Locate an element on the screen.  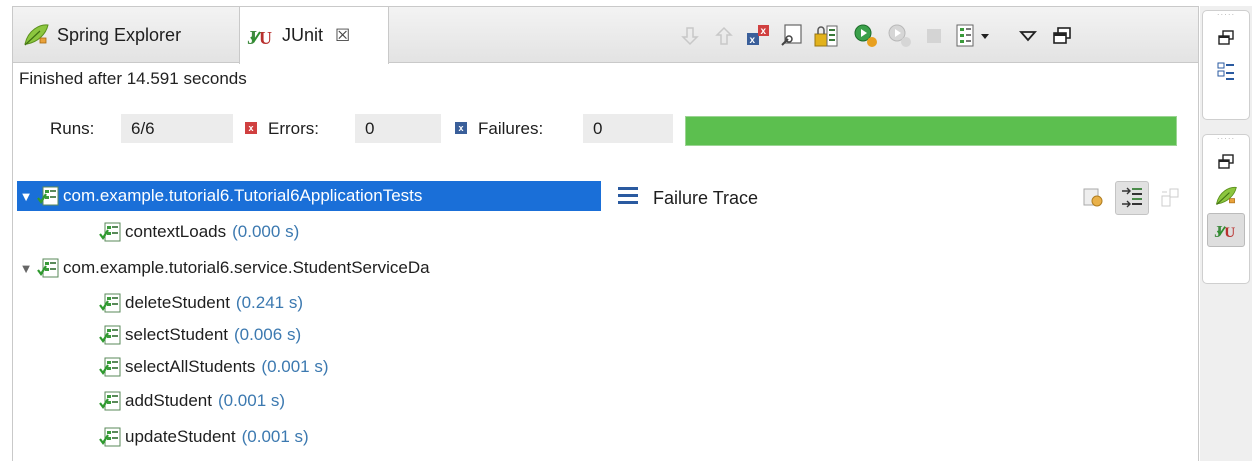
failure-trace-title-row: Failure Trace is located at coordinates (687, 198).